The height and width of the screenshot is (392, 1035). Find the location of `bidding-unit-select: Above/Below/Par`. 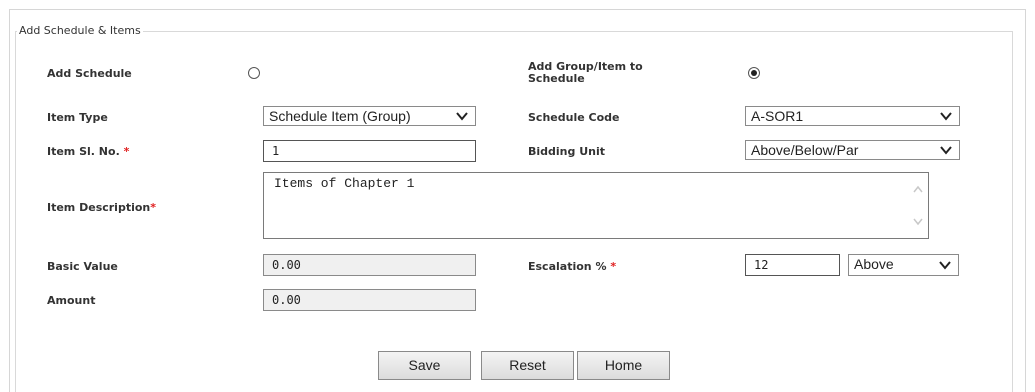

bidding-unit-select: Above/Below/Par is located at coordinates (852, 150).